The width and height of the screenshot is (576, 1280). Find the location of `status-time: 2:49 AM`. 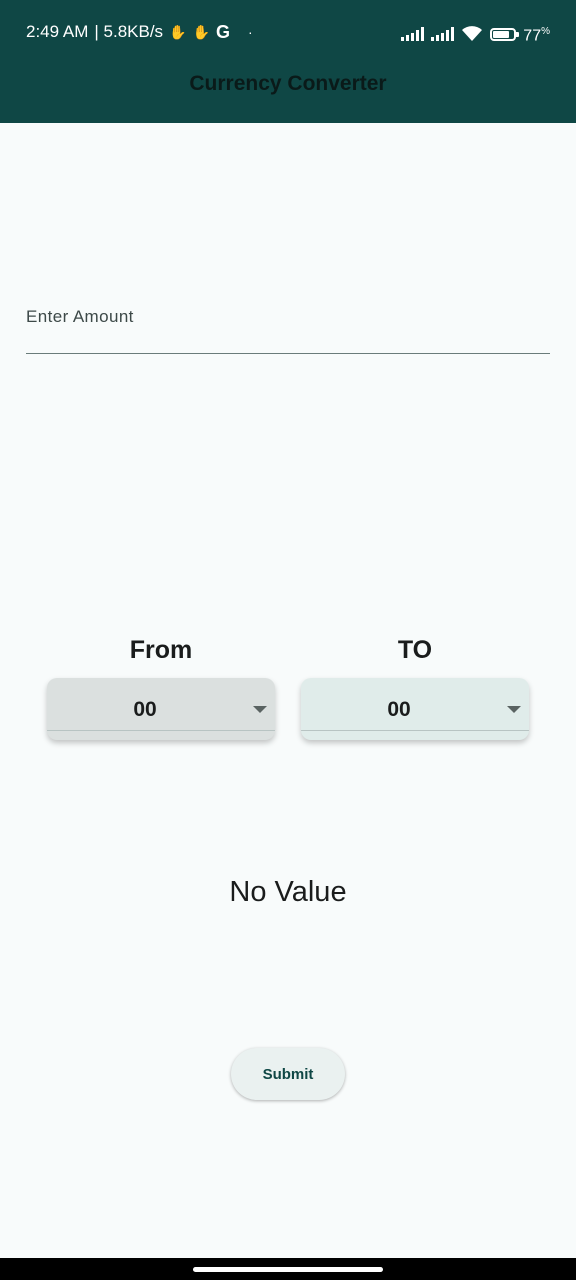

status-time: 2:49 AM is located at coordinates (57, 31).